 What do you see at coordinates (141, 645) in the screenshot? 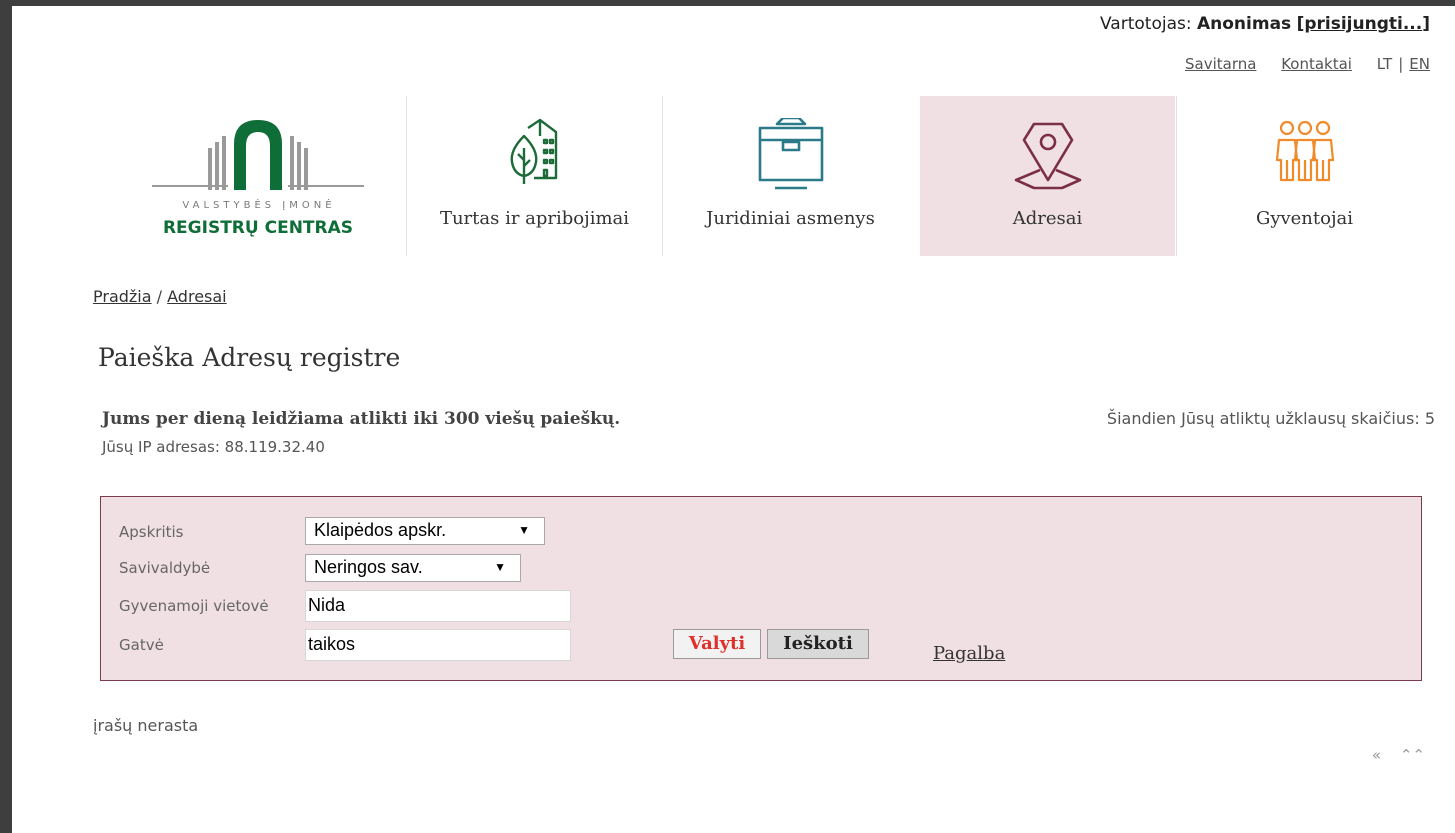
I see `street-label: Gatvė` at bounding box center [141, 645].